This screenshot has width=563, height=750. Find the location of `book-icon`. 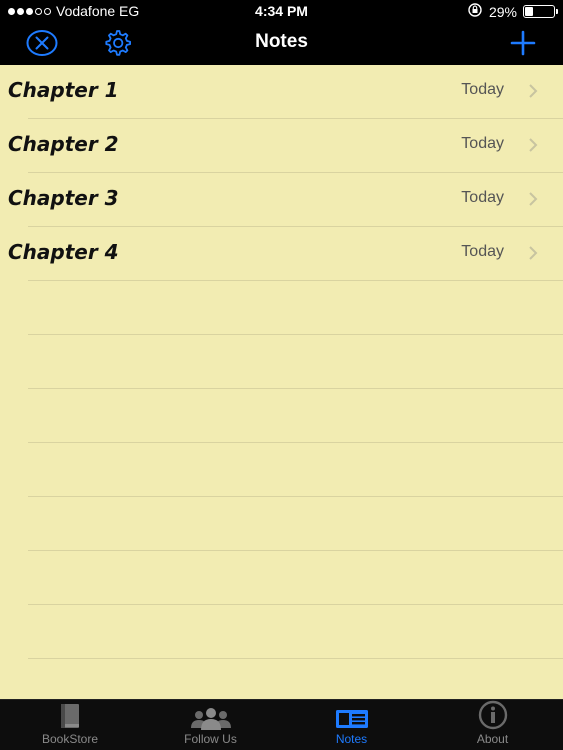

book-icon is located at coordinates (70, 716).